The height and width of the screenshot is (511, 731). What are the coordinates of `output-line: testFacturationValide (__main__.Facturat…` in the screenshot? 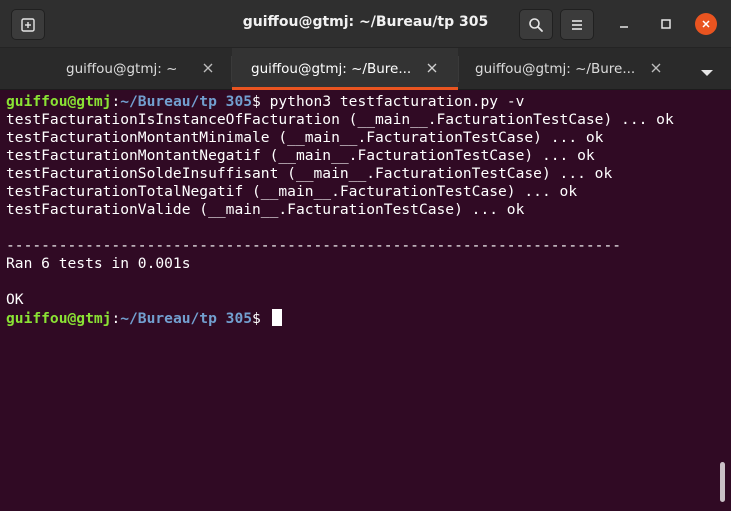 It's located at (265, 209).